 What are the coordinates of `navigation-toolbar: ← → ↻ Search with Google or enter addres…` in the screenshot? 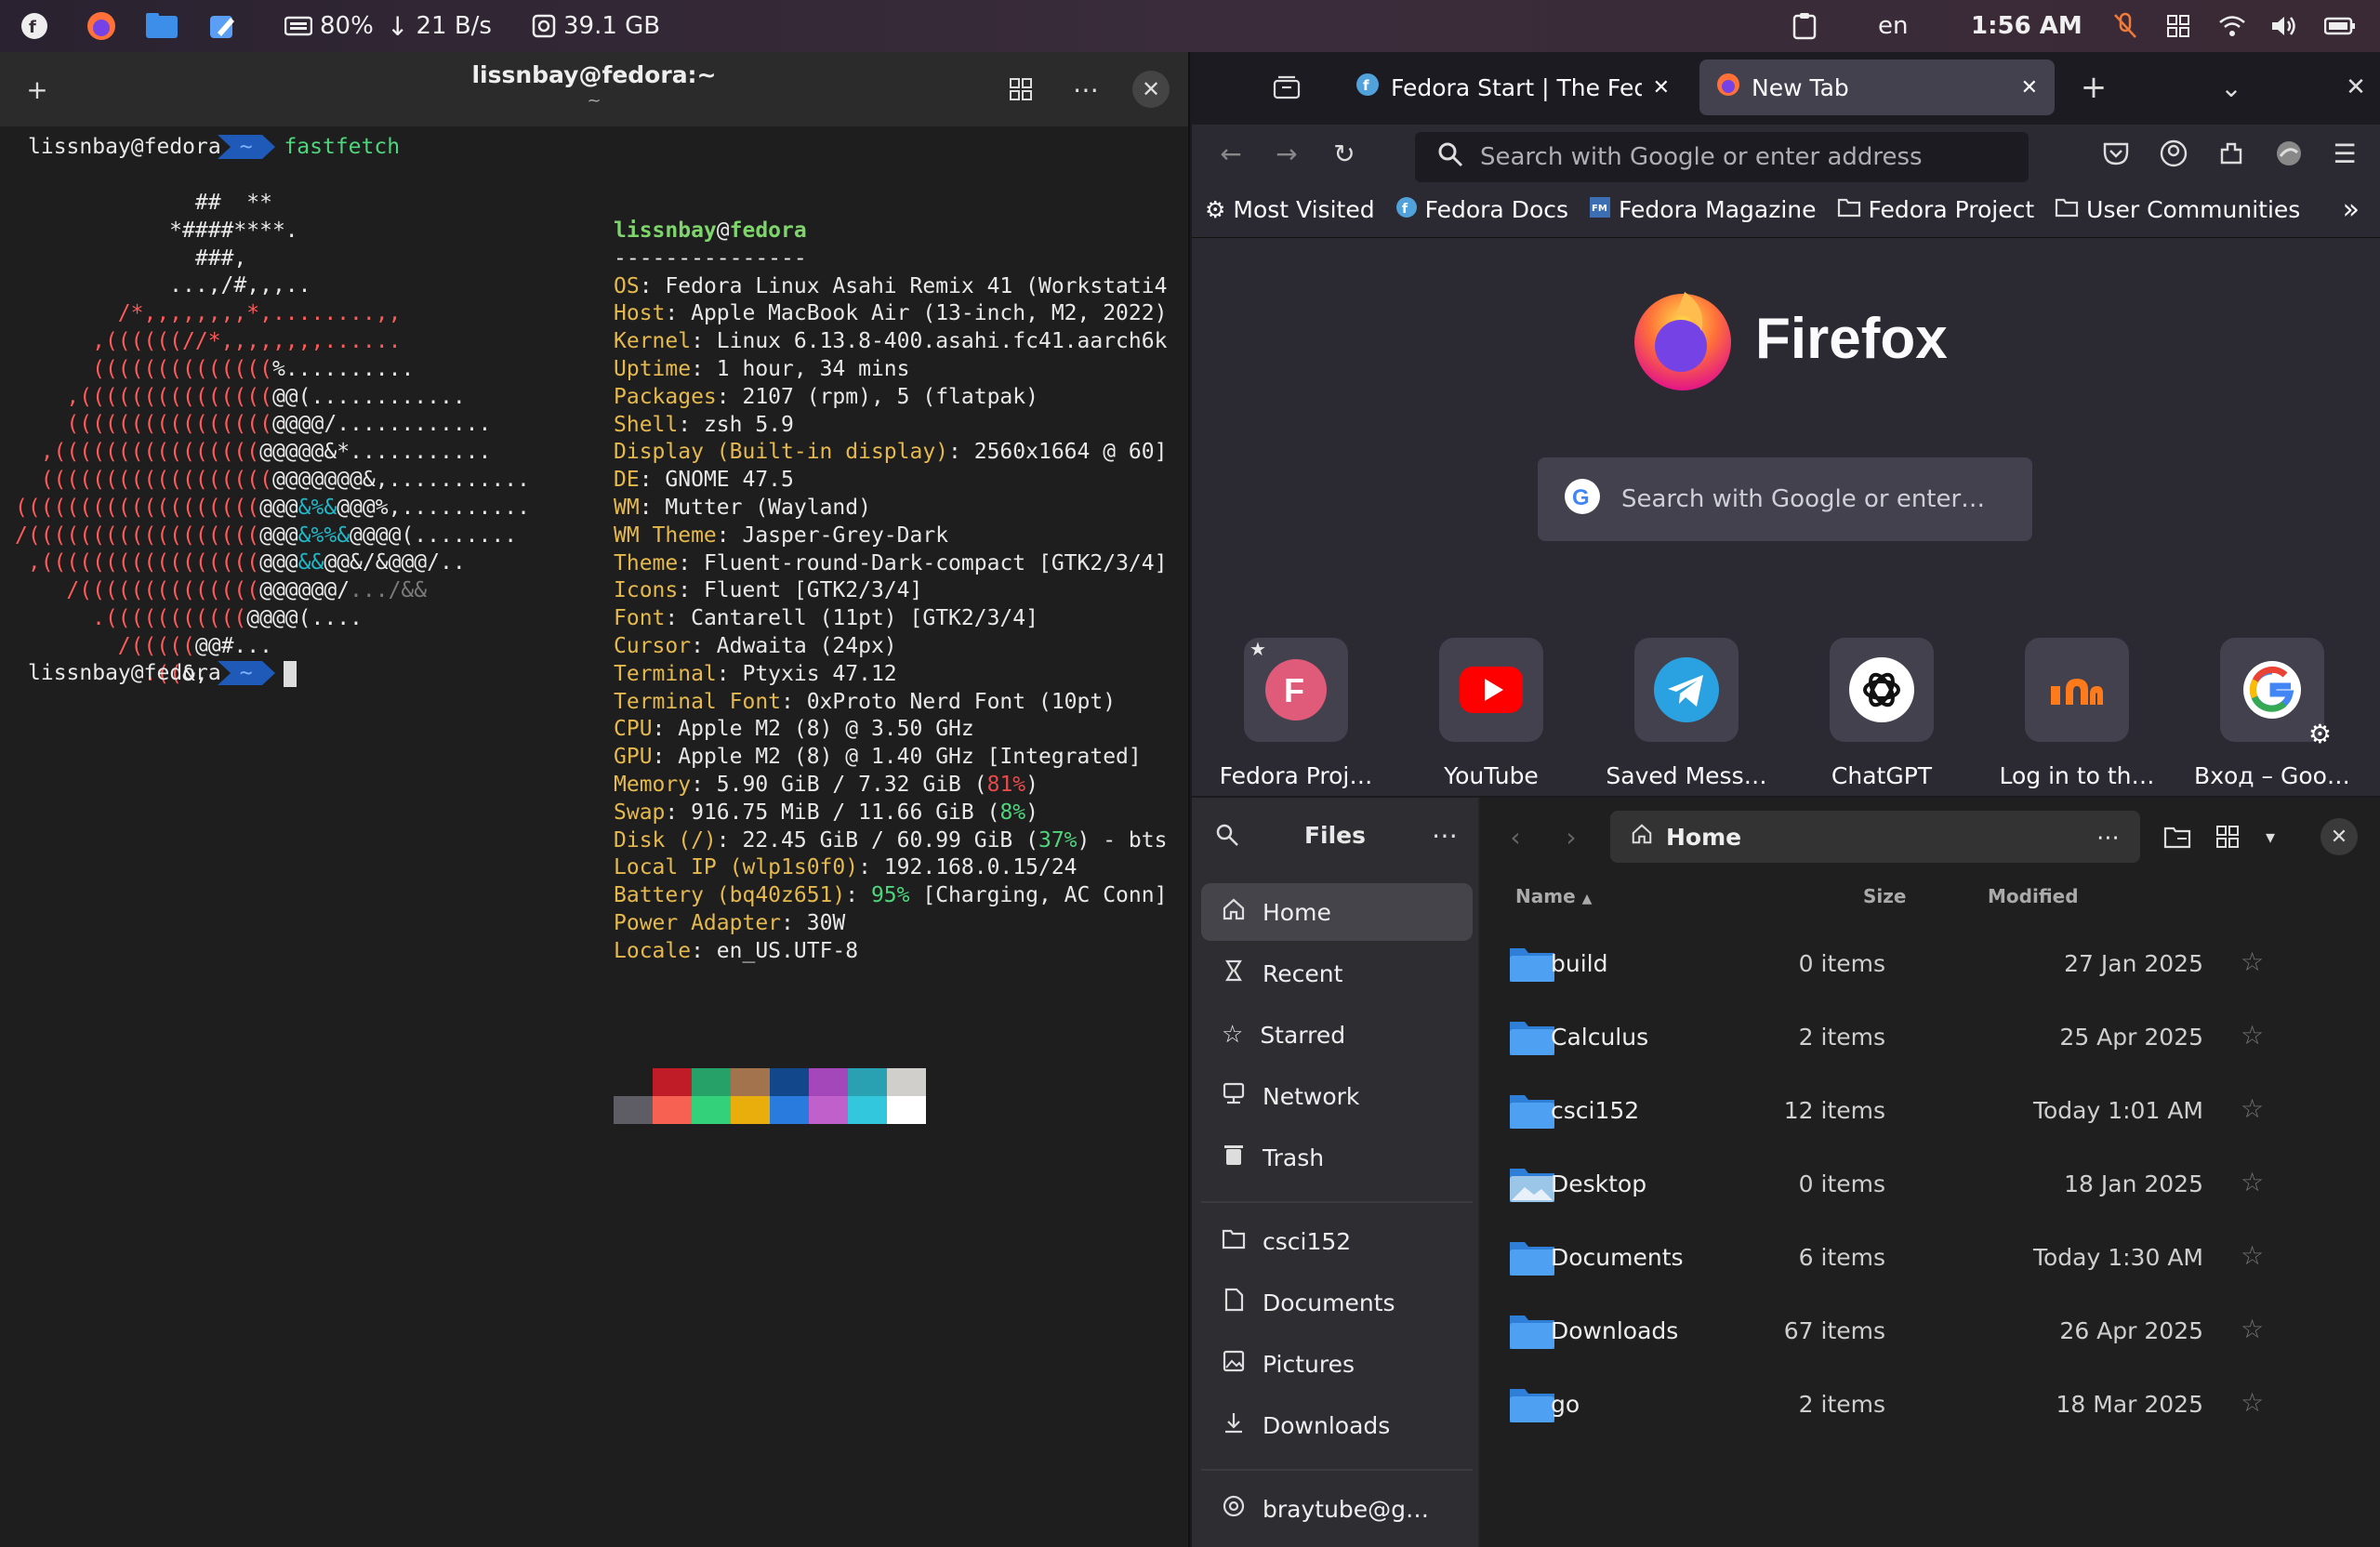 It's located at (1786, 153).